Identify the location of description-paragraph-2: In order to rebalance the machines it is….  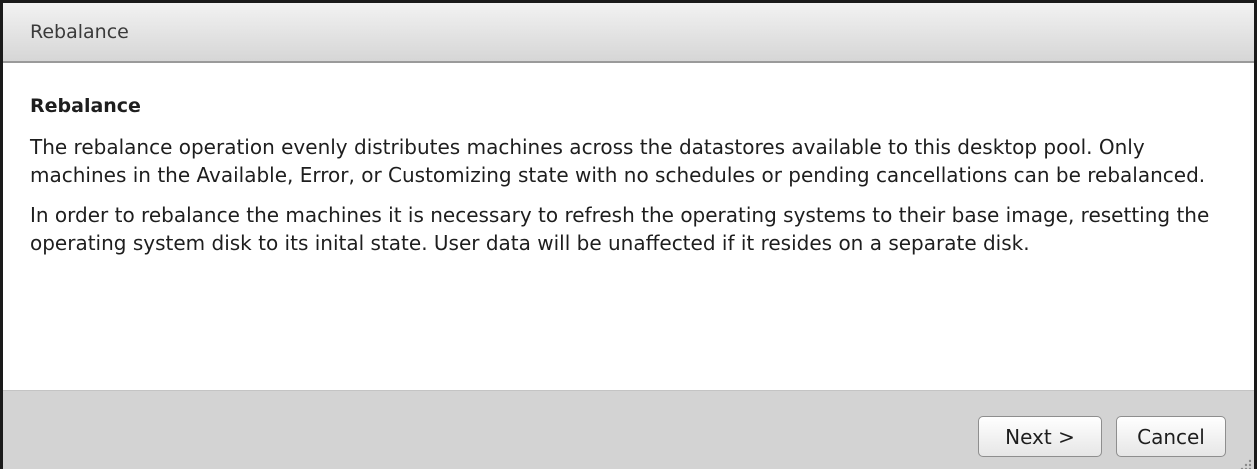
(620, 229).